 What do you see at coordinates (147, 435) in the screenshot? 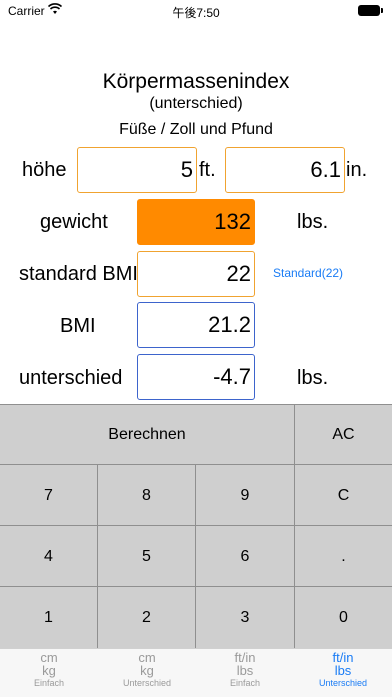
I see `calculate-button: Berechnen` at bounding box center [147, 435].